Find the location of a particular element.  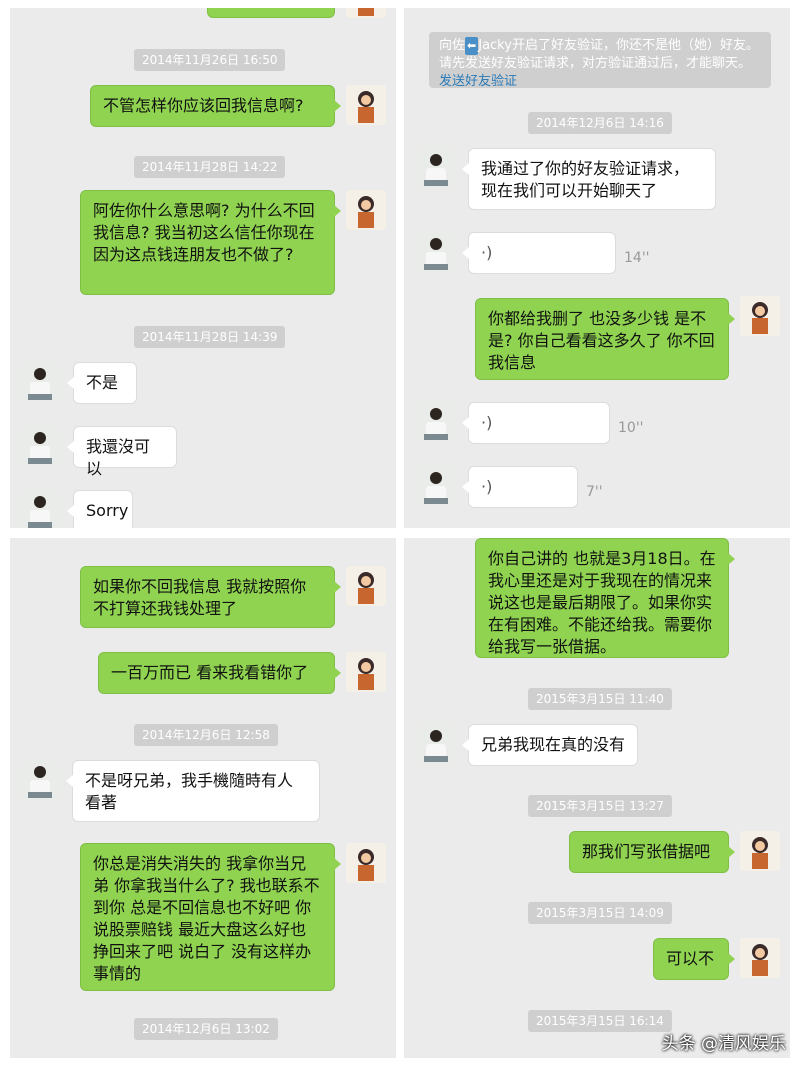

received-message: 不是呀兄弟，我手機隨時有人看著 is located at coordinates (193, 791).